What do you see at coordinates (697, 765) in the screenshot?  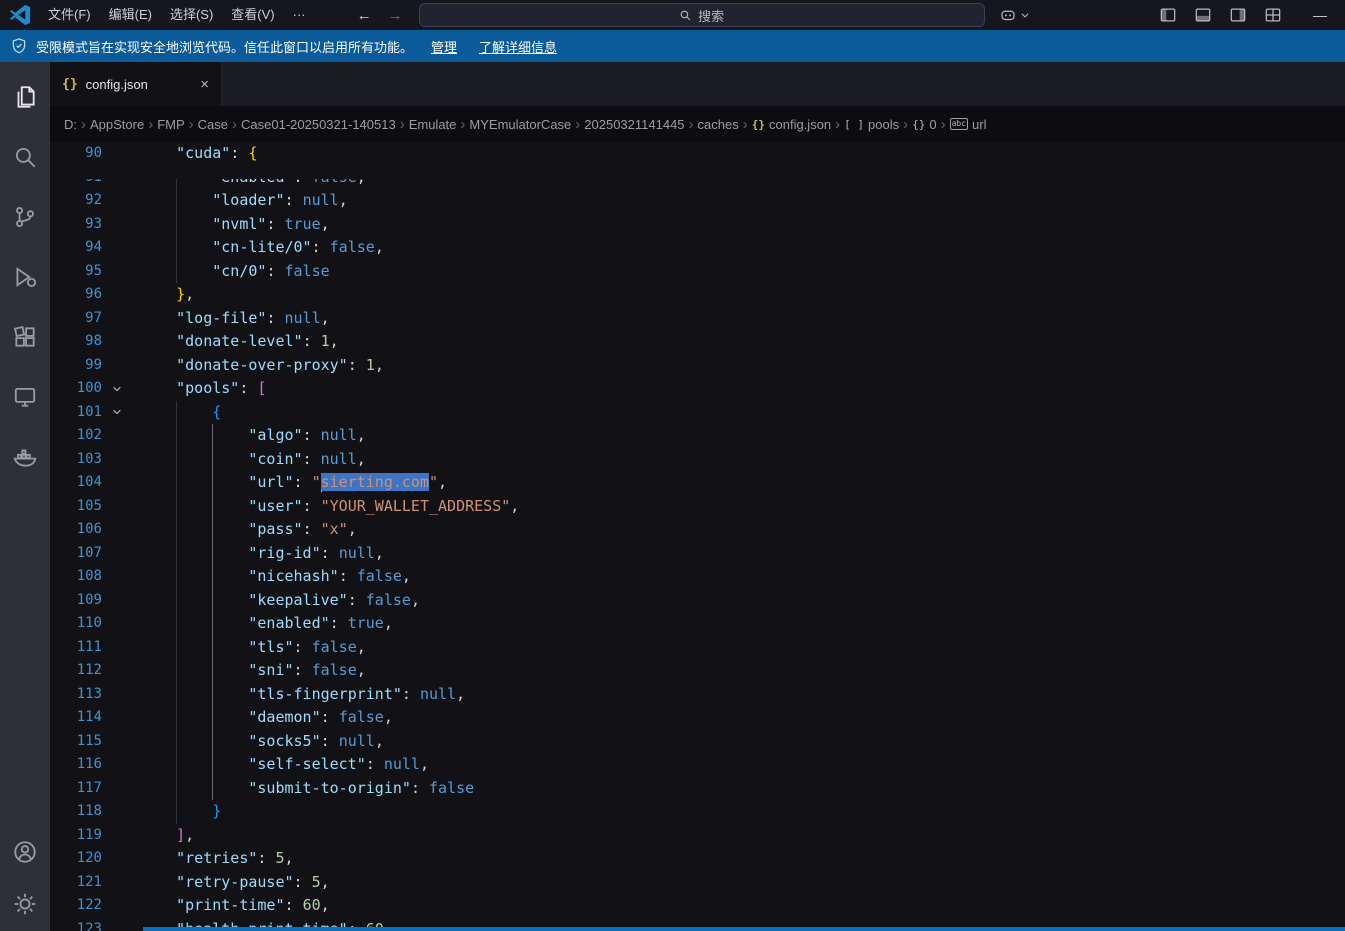 I see `code-line: 116 "self-select": null,` at bounding box center [697, 765].